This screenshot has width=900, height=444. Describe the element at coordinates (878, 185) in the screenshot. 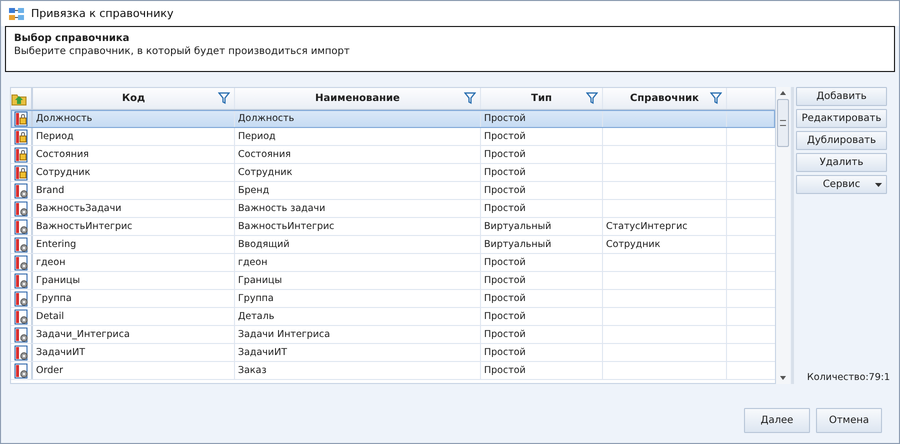

I see `caret-icon` at that location.